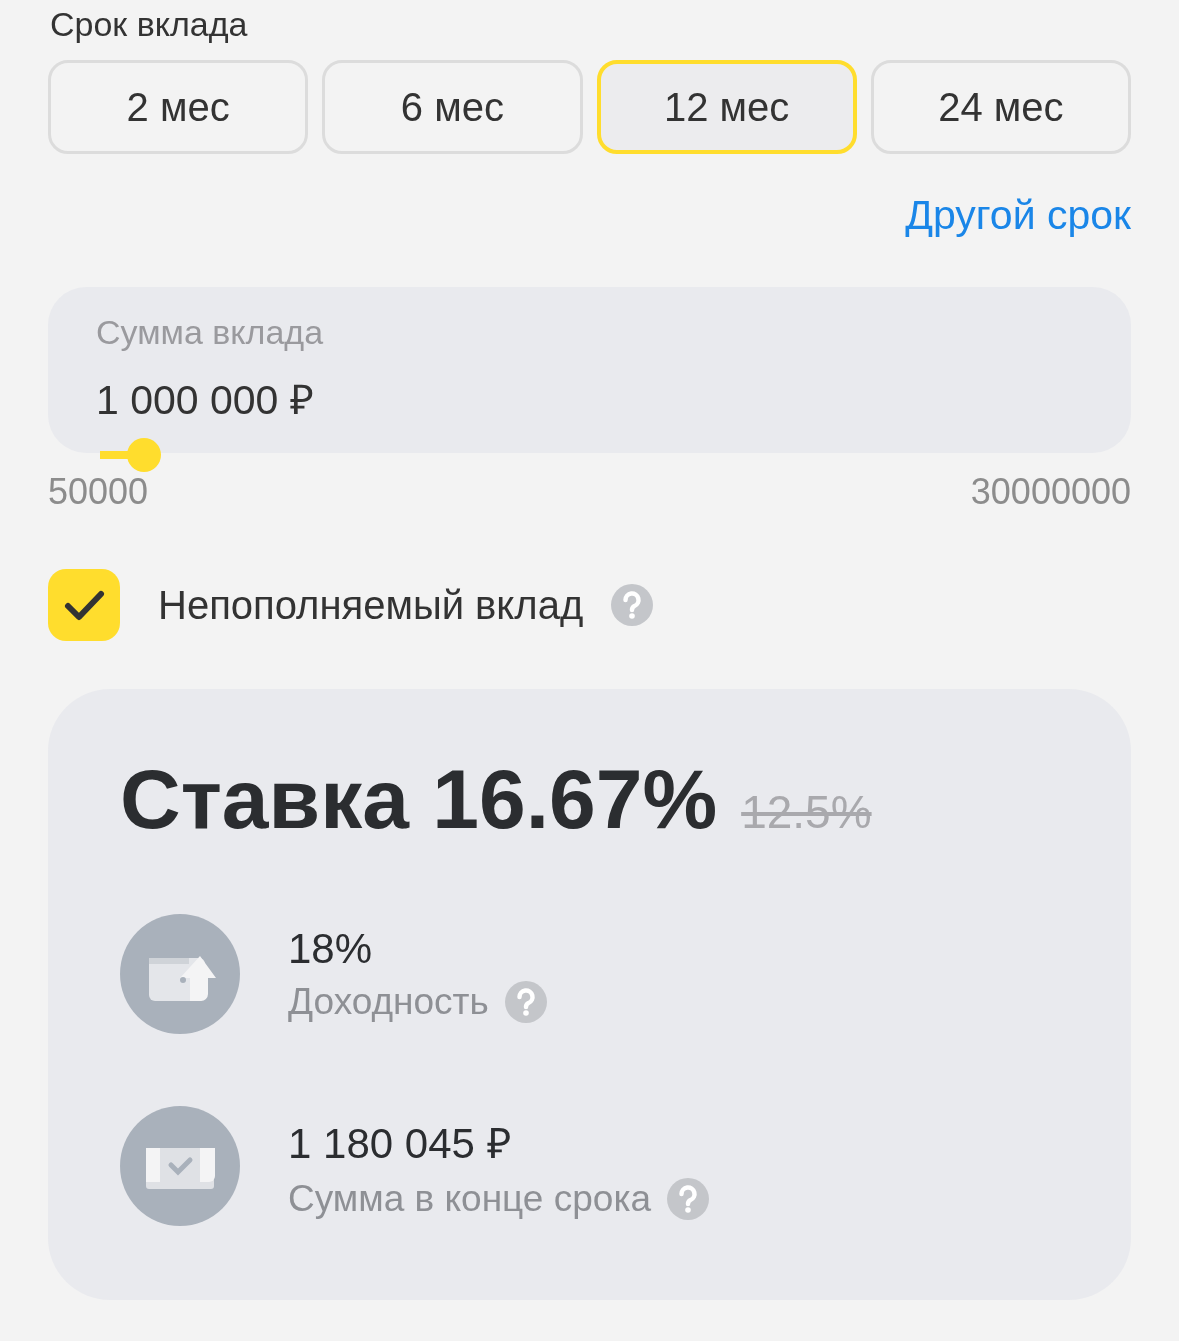 This screenshot has height=1341, width=1179. I want to click on result-value: 1 180 045 ₽, so click(400, 1143).